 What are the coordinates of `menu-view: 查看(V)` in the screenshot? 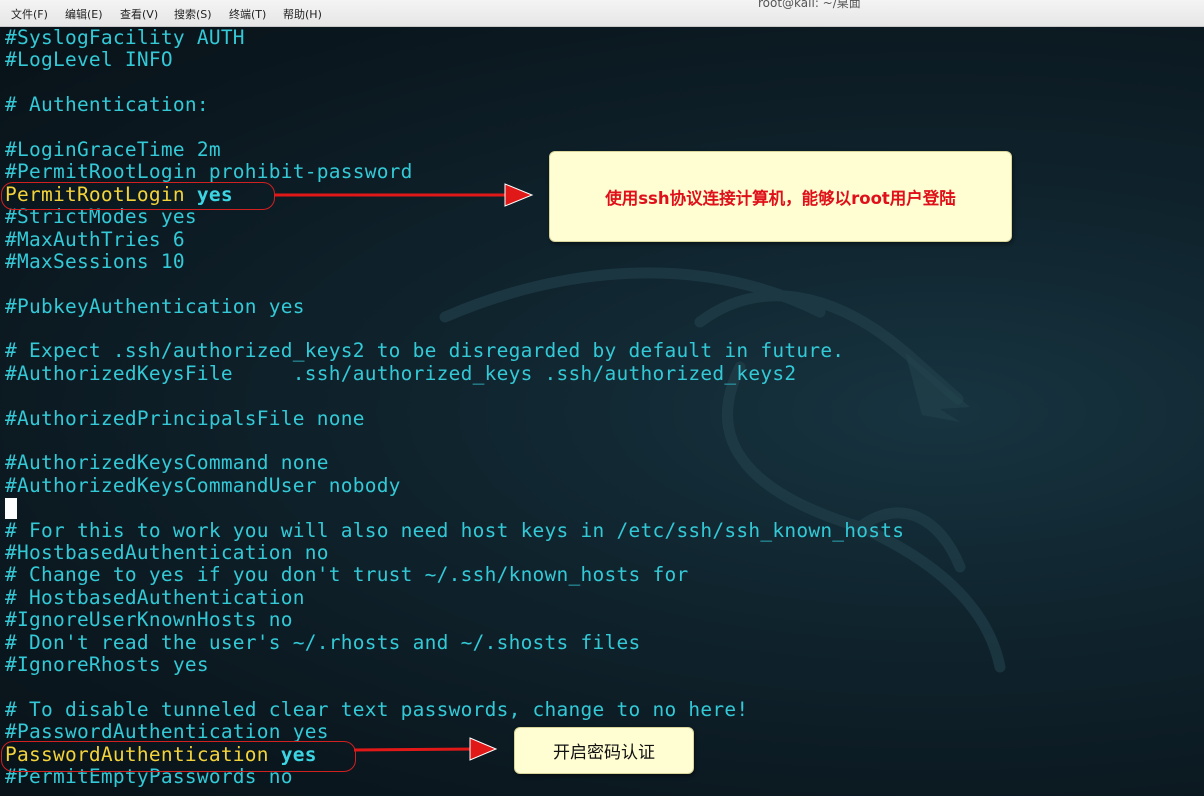 It's located at (139, 15).